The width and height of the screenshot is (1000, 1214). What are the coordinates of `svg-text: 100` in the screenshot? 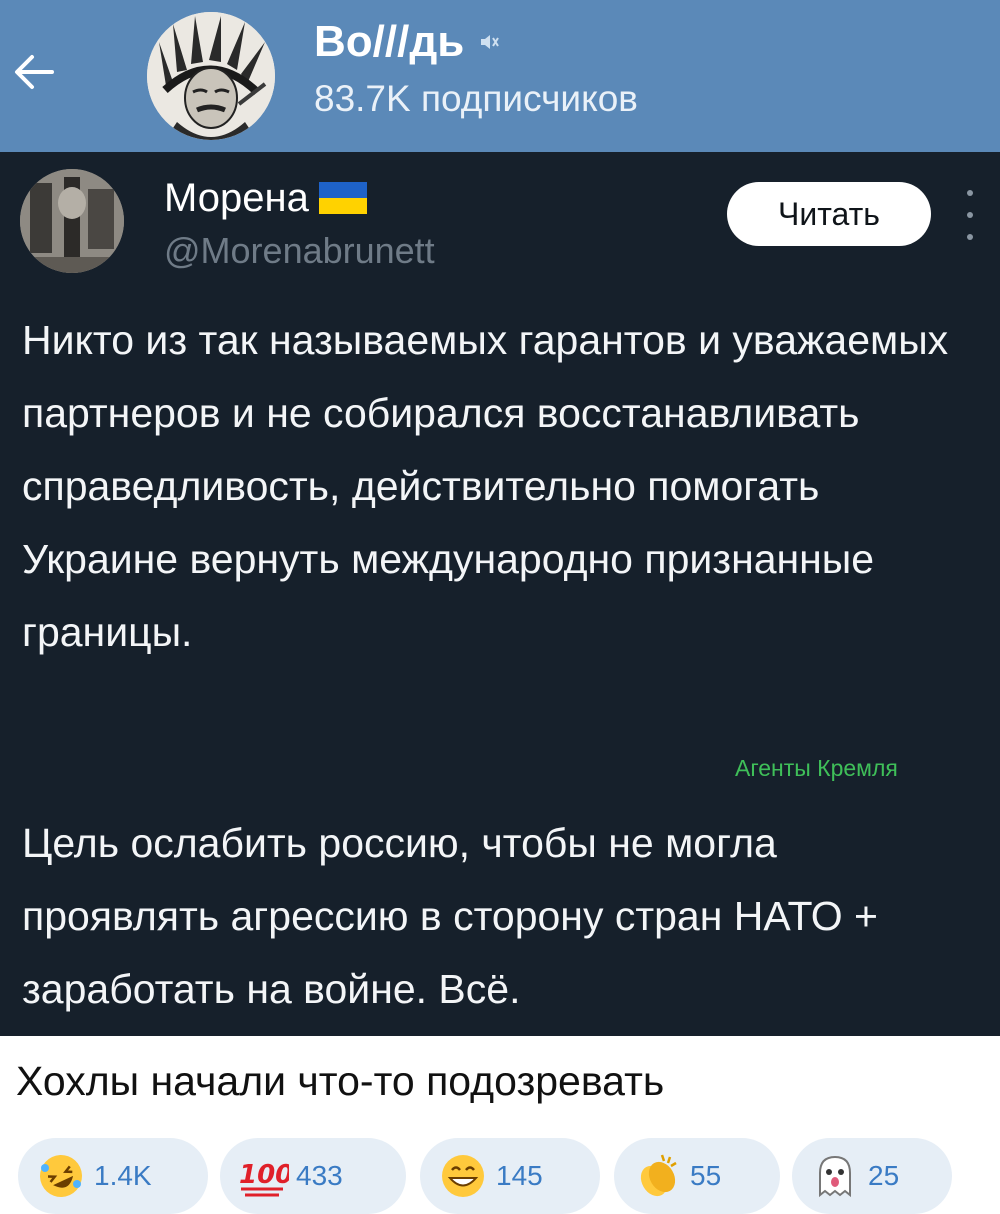 It's located at (264, 1175).